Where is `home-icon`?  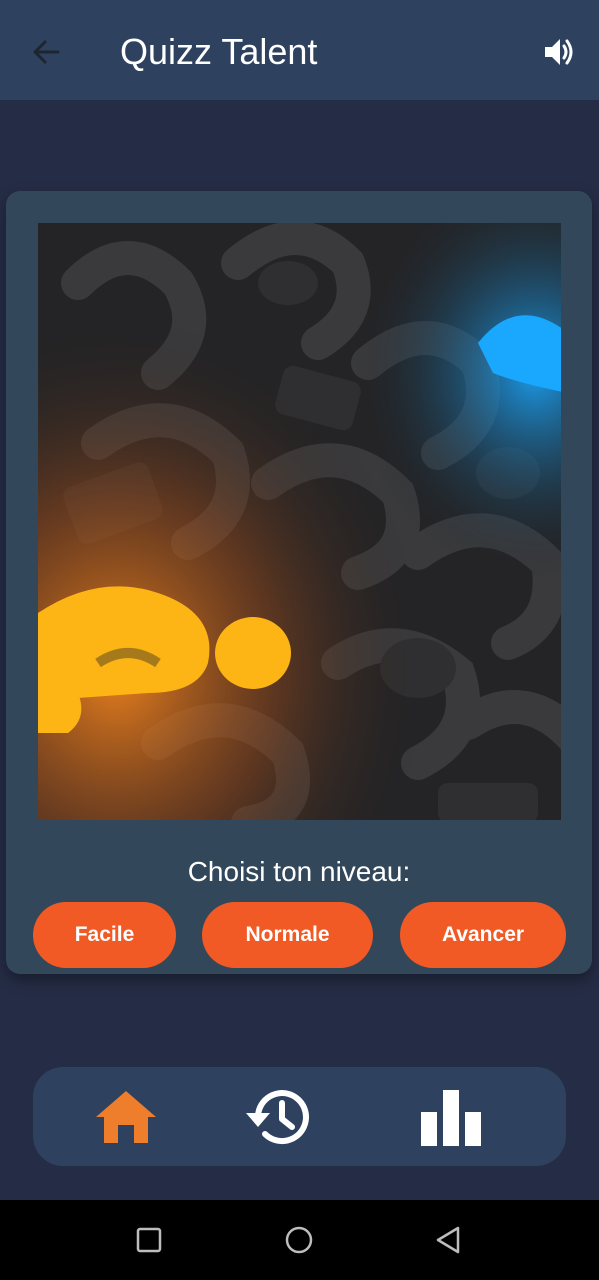
home-icon is located at coordinates (126, 1117).